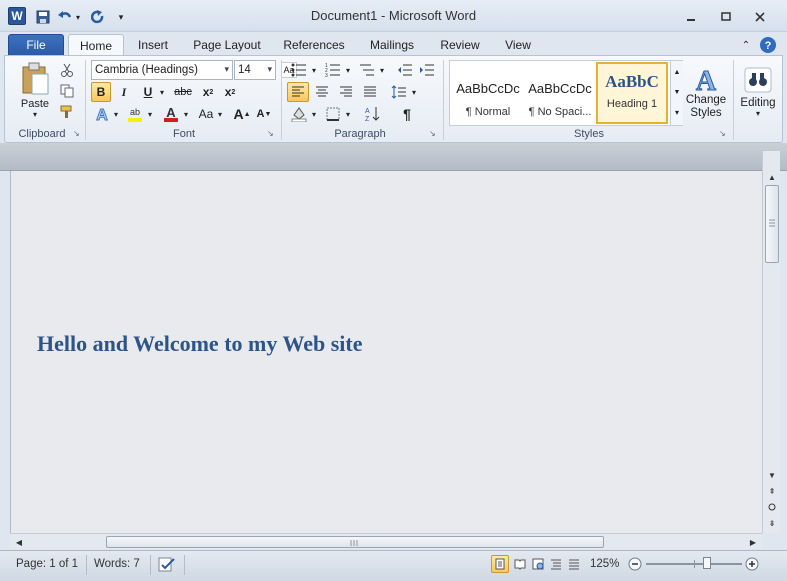  I want to click on vertical-scroll-thumb, so click(772, 224).